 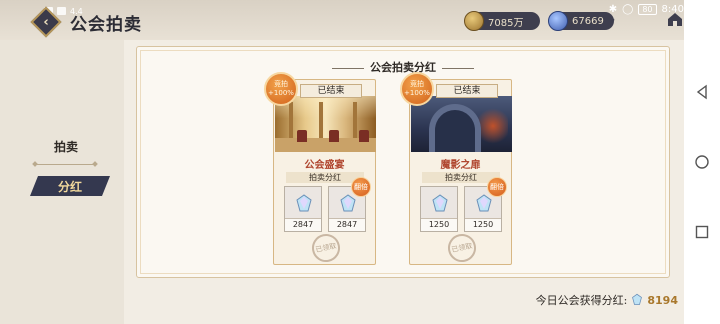 I want to click on reward-slot: 1250, so click(x=439, y=209).